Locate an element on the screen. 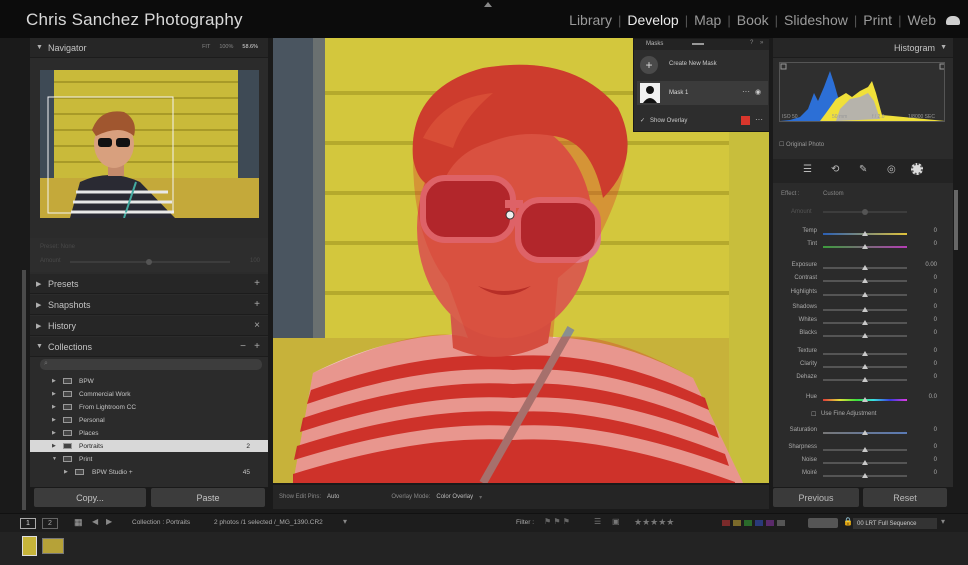 The image size is (968, 565). add-preset-icon: + is located at coordinates (257, 283).